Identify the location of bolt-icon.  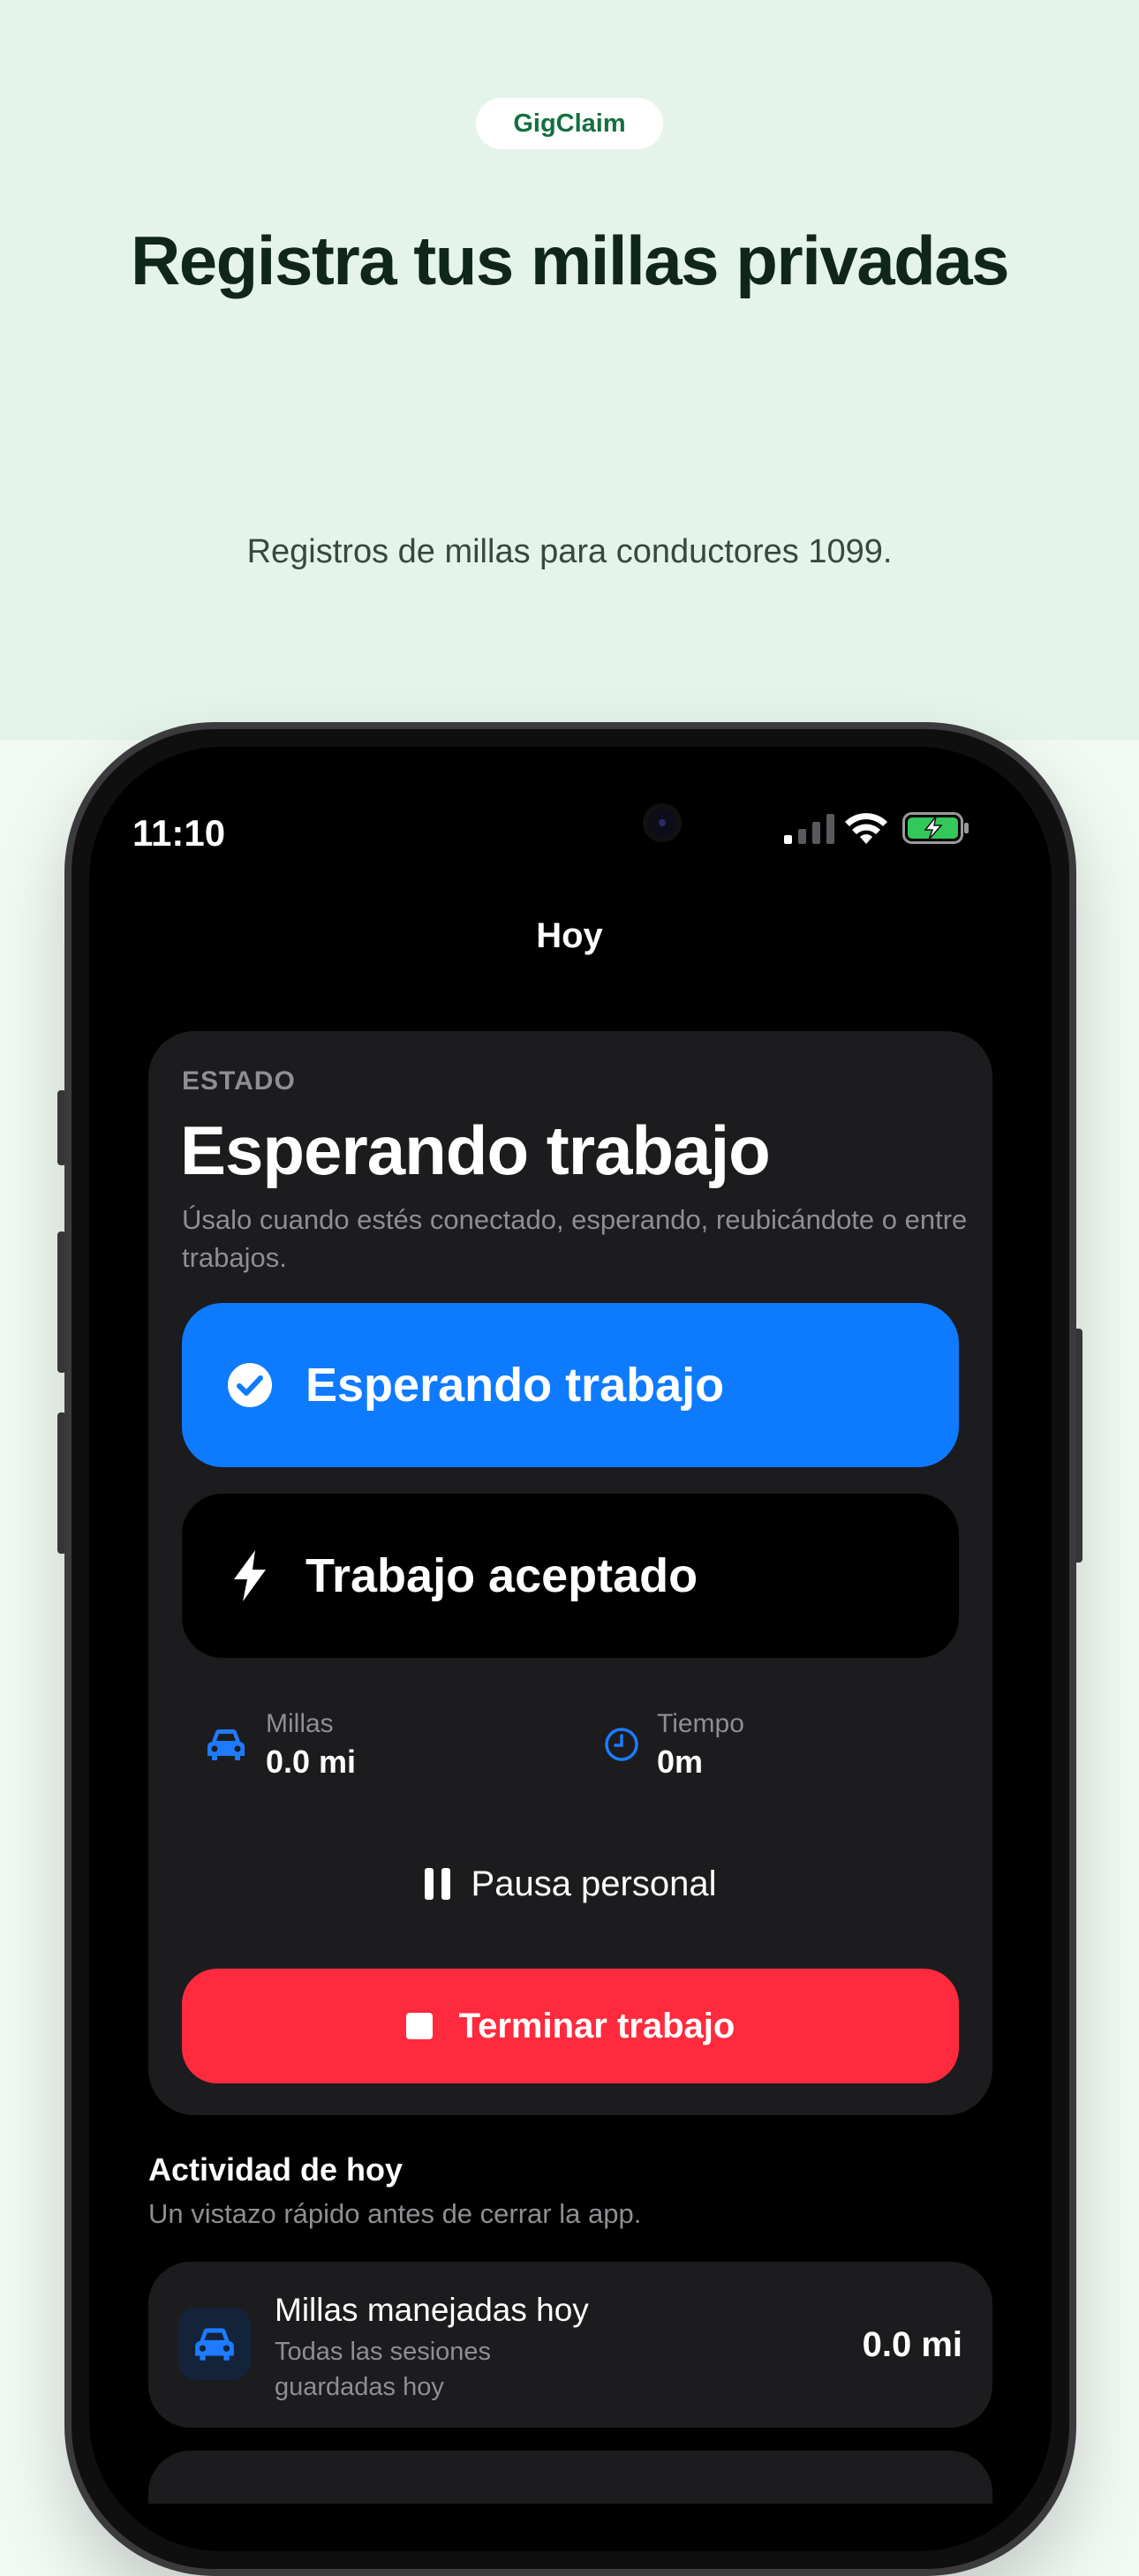
(250, 1576).